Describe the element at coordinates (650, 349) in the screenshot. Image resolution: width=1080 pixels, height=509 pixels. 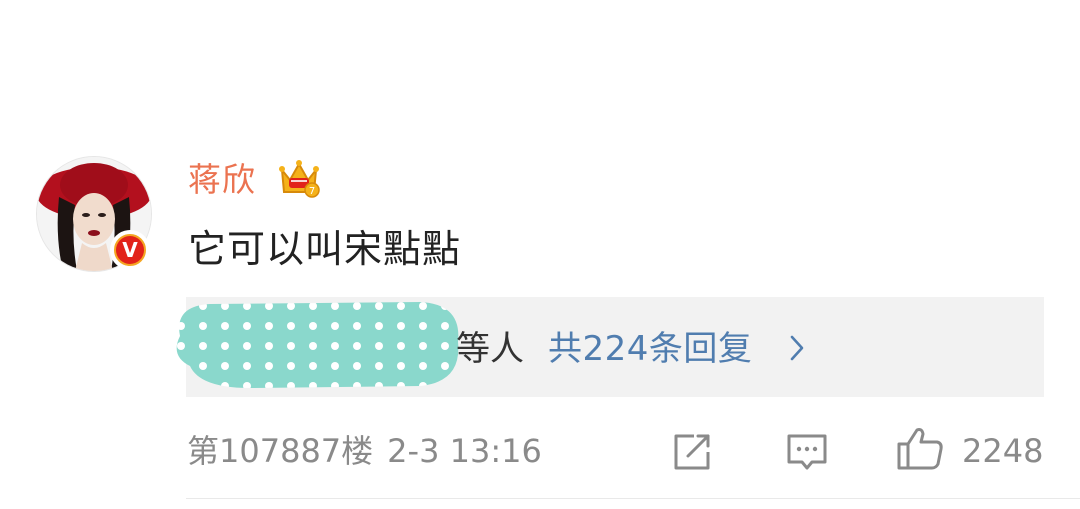
I see `reply-count-link: 共224条回复` at that location.